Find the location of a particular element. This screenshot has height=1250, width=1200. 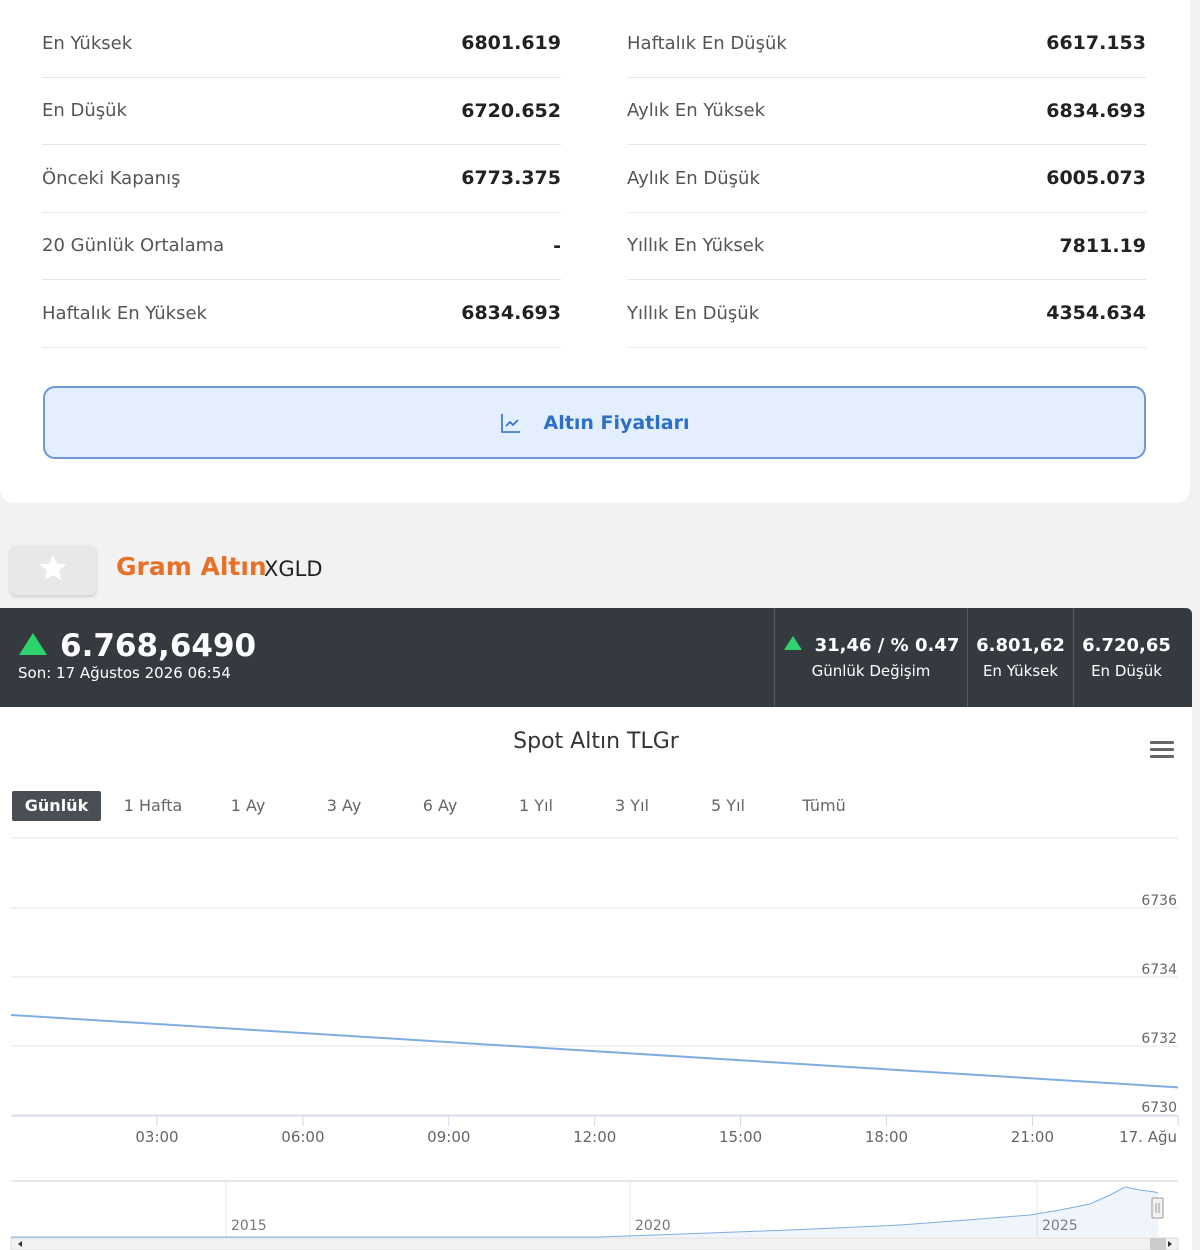

star-icon is located at coordinates (53, 570).